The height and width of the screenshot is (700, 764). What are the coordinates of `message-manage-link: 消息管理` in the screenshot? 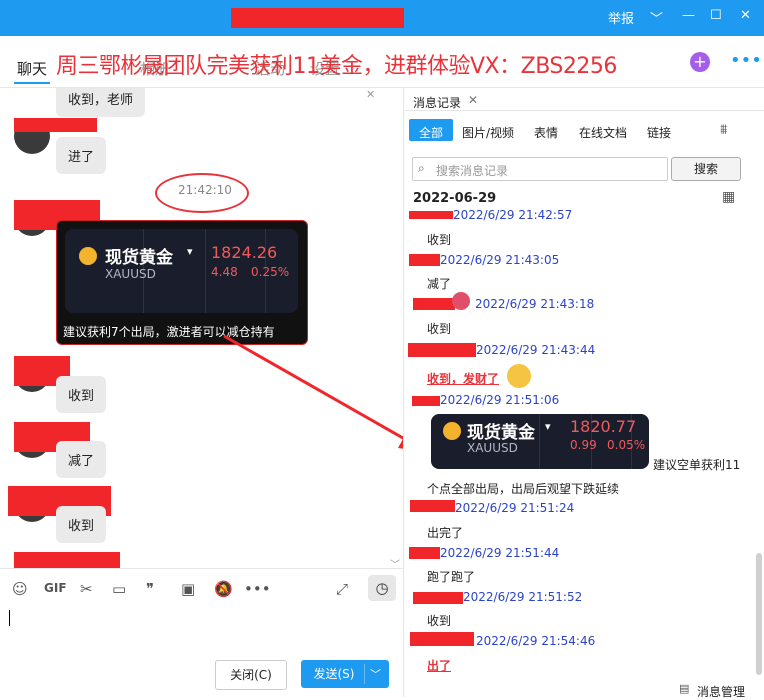 It's located at (721, 691).